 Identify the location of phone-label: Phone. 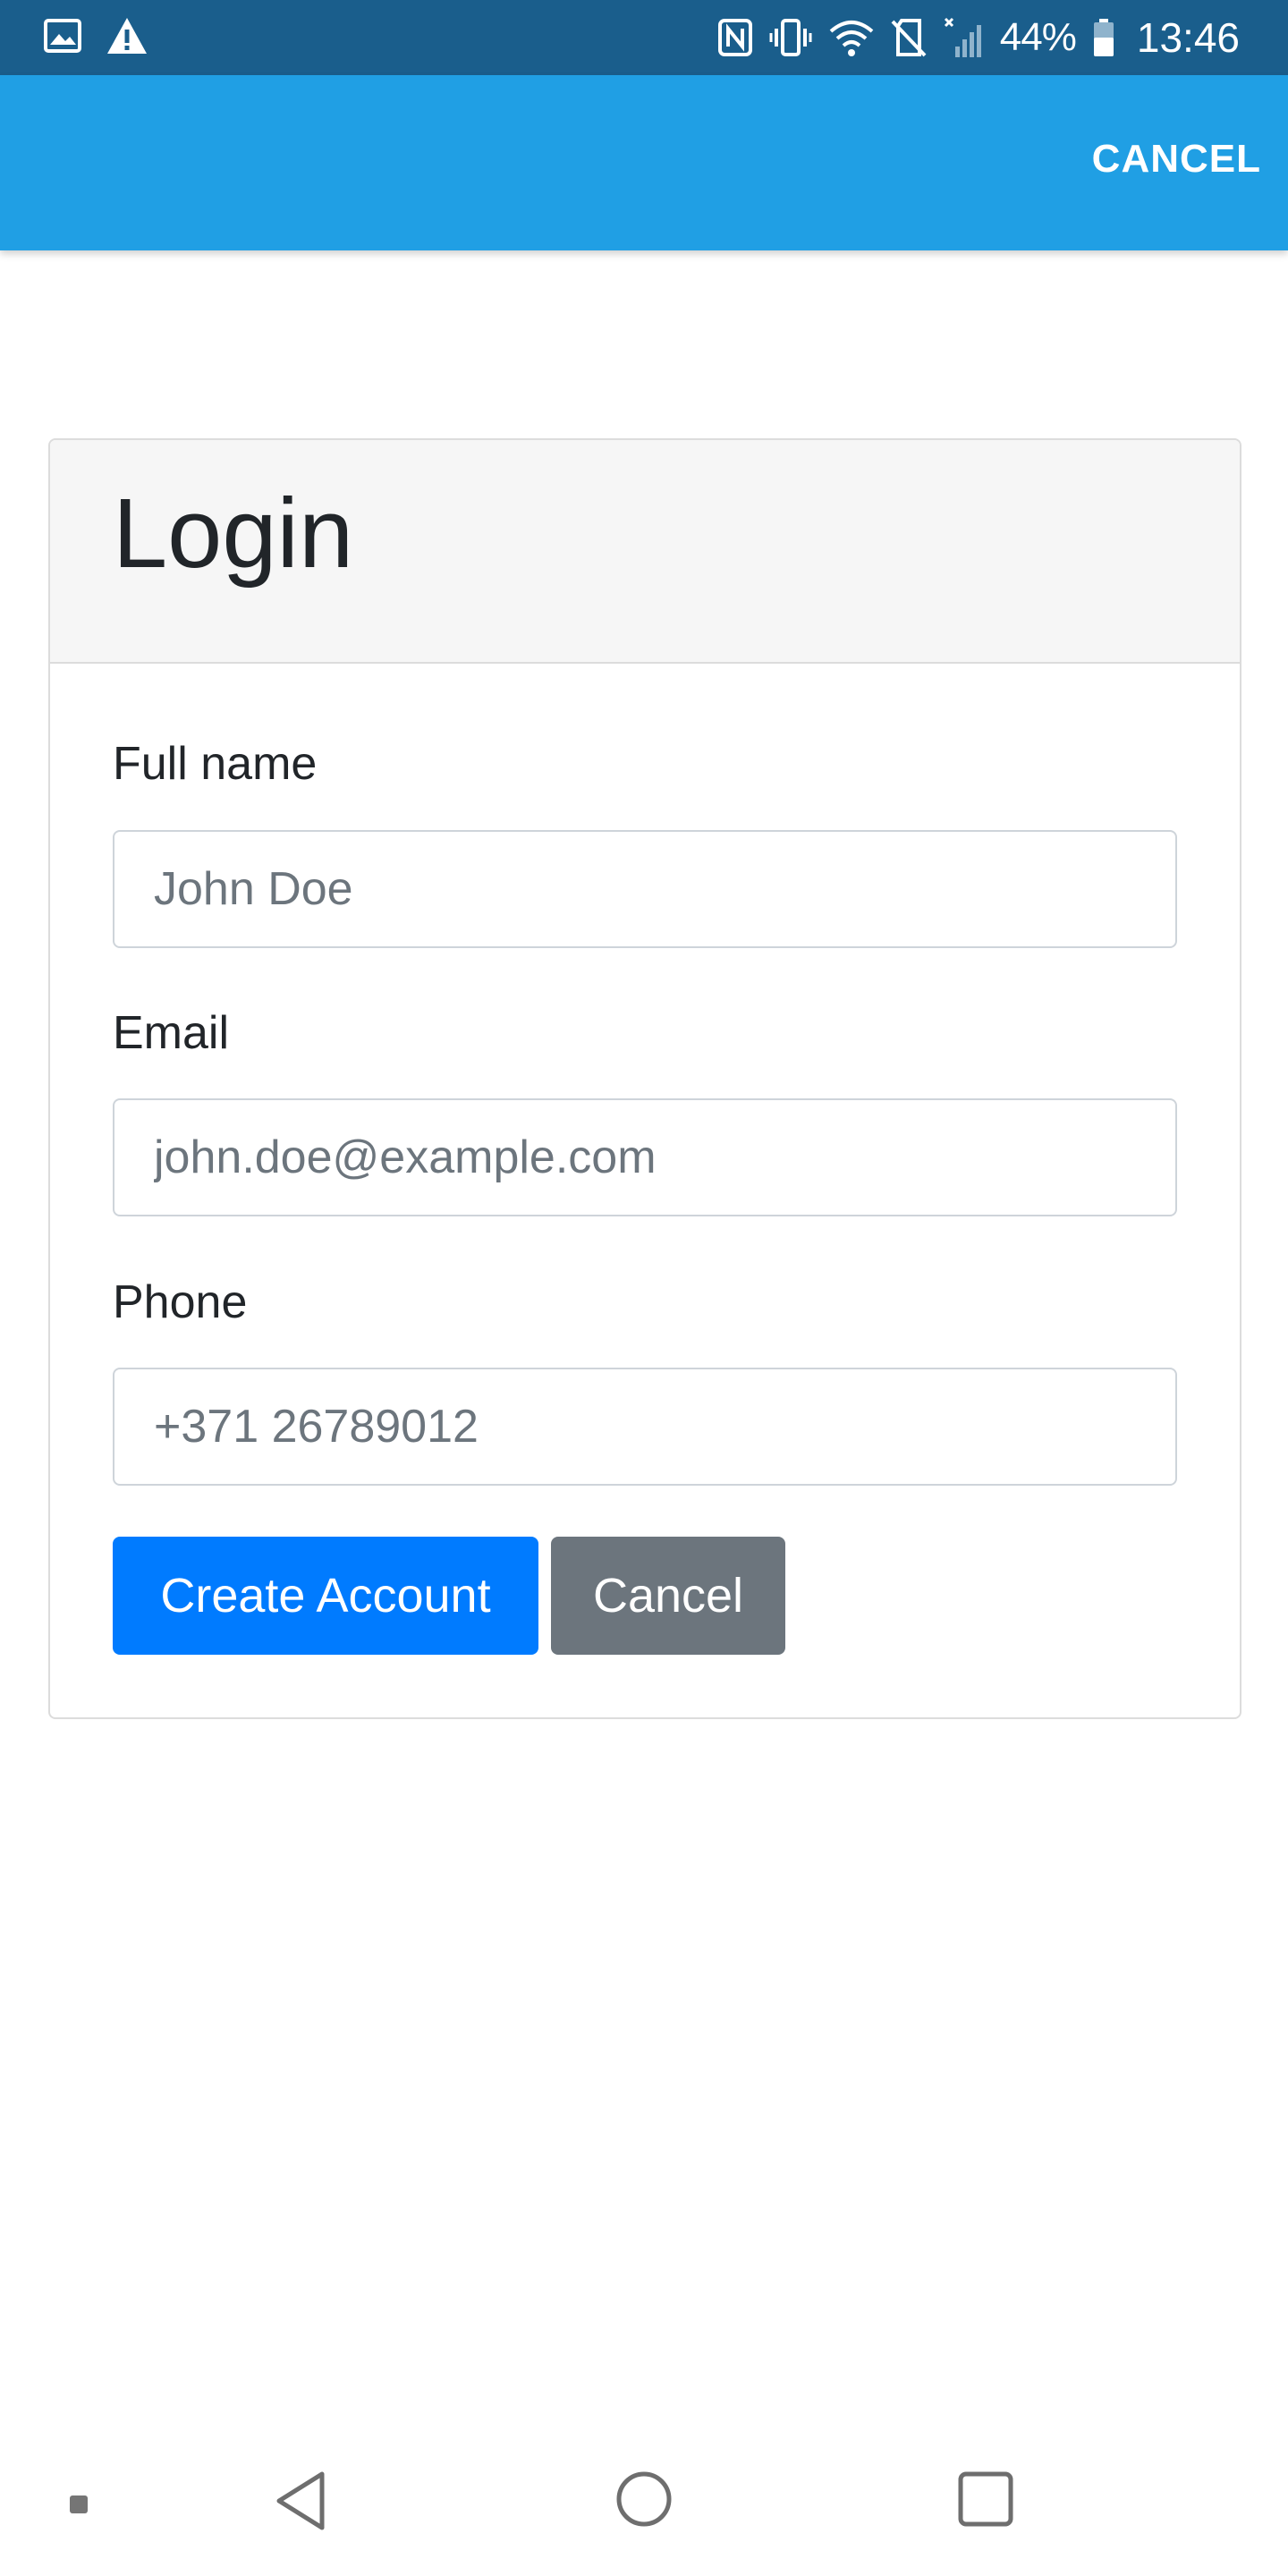
(180, 1302).